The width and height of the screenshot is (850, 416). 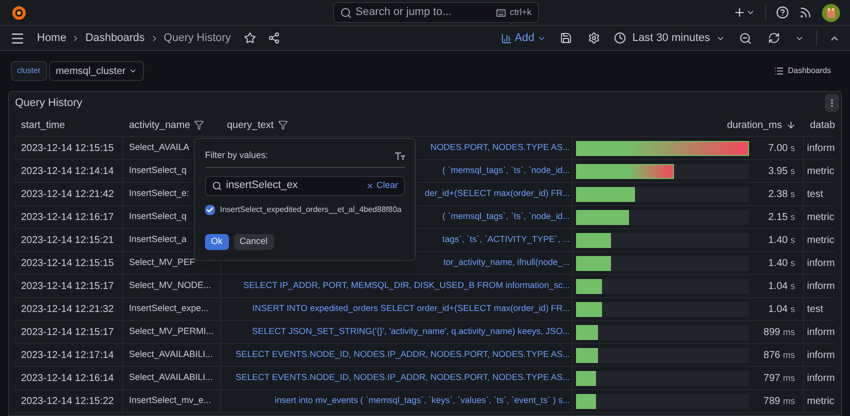 I want to click on checkbox, so click(x=210, y=209).